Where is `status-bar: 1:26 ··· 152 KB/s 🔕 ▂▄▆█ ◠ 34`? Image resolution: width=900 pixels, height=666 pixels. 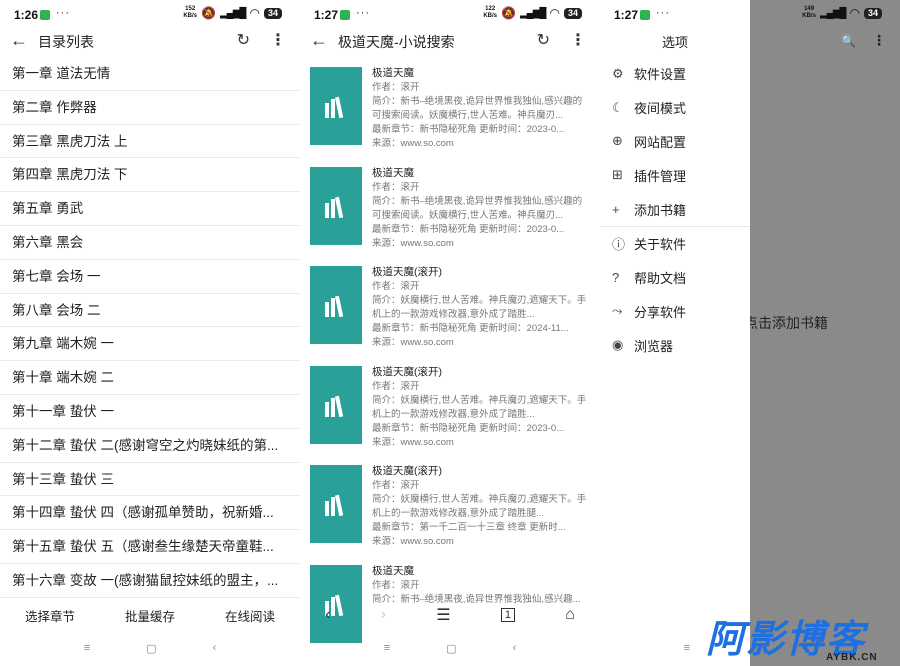
status-bar: 1:26 ··· 152 KB/s 🔕 ▂▄▆█ ◠ 34 is located at coordinates (150, 14).